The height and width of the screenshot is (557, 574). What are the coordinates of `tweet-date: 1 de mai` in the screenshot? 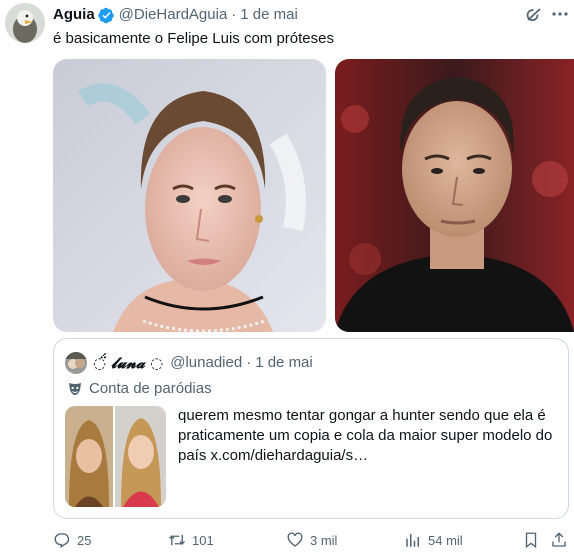 It's located at (269, 15).